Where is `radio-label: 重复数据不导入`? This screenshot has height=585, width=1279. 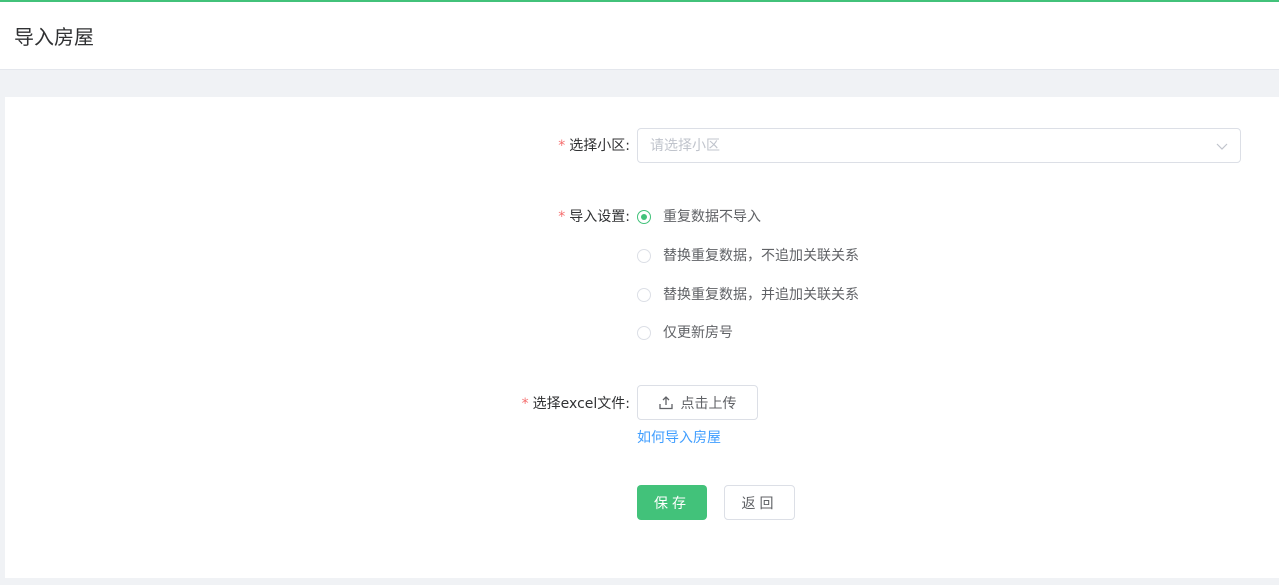
radio-label: 重复数据不导入 is located at coordinates (712, 217).